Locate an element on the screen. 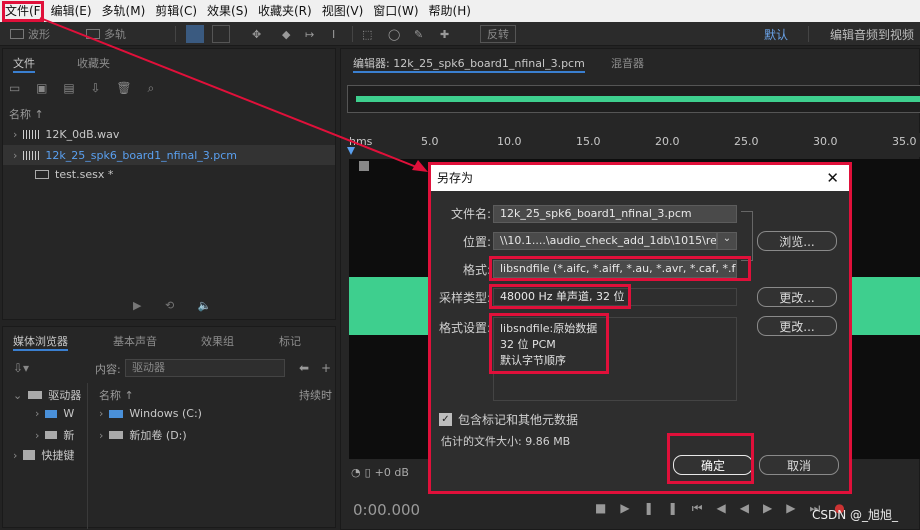  watermark: CSDN @_旭旭_ is located at coordinates (855, 515).